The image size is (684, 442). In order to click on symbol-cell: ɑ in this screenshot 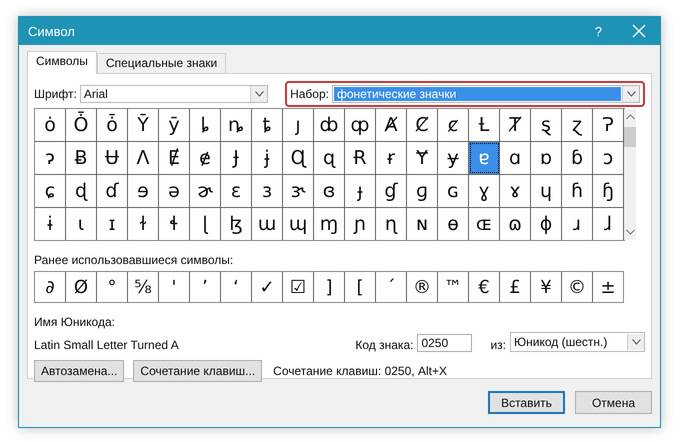, I will do `click(515, 158)`.